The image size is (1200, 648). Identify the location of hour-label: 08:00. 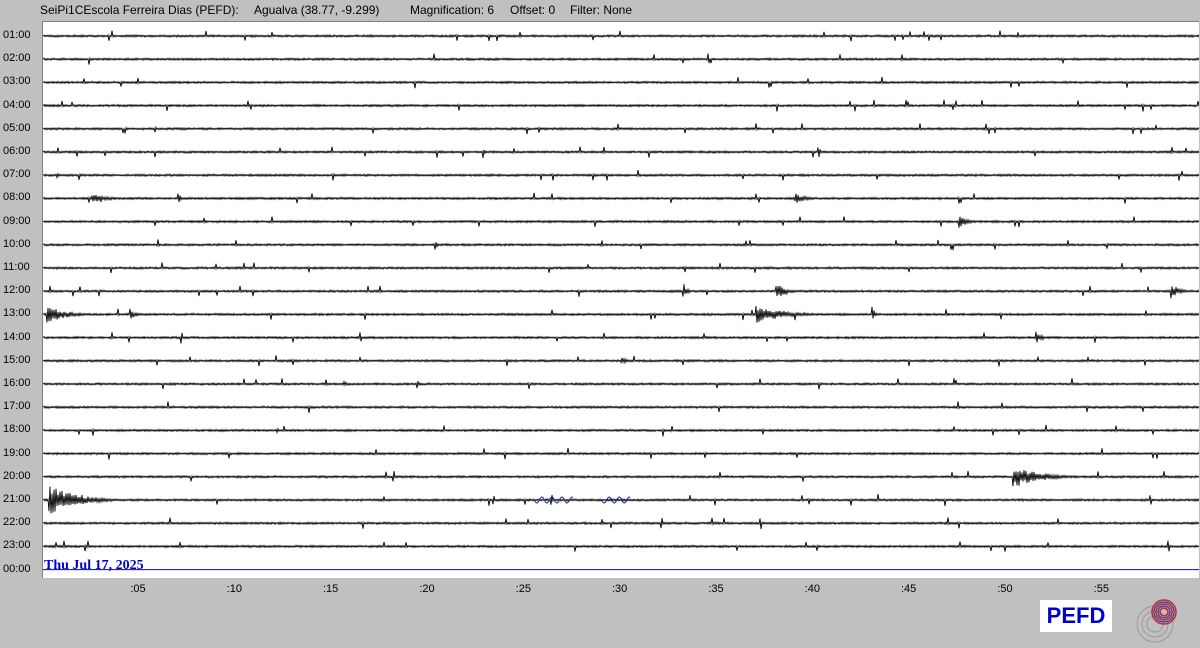
(17, 197).